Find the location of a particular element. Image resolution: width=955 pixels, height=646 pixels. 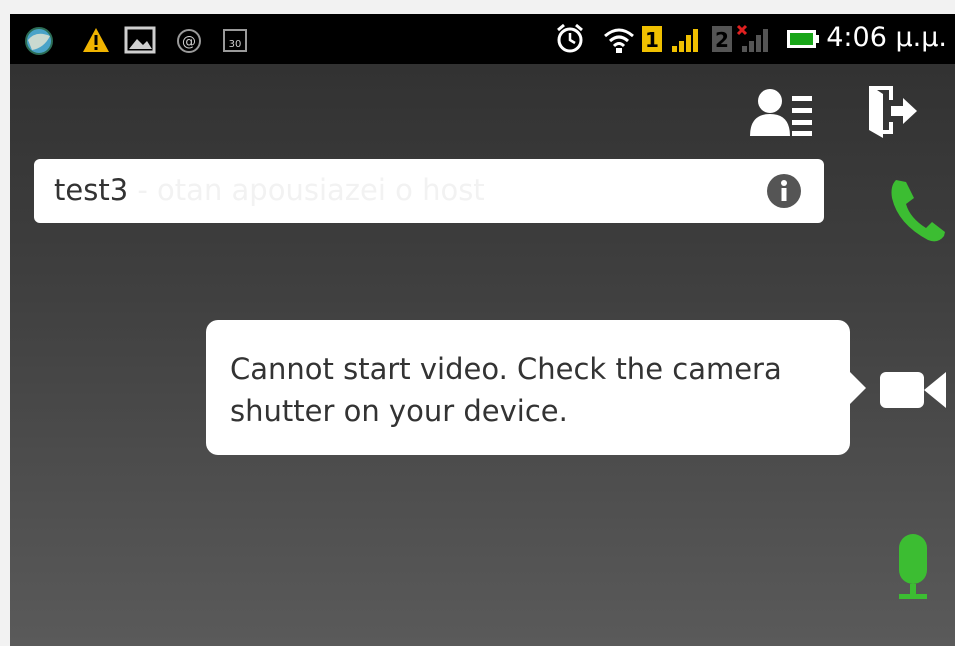

contacts-list-icon is located at coordinates (782, 112).